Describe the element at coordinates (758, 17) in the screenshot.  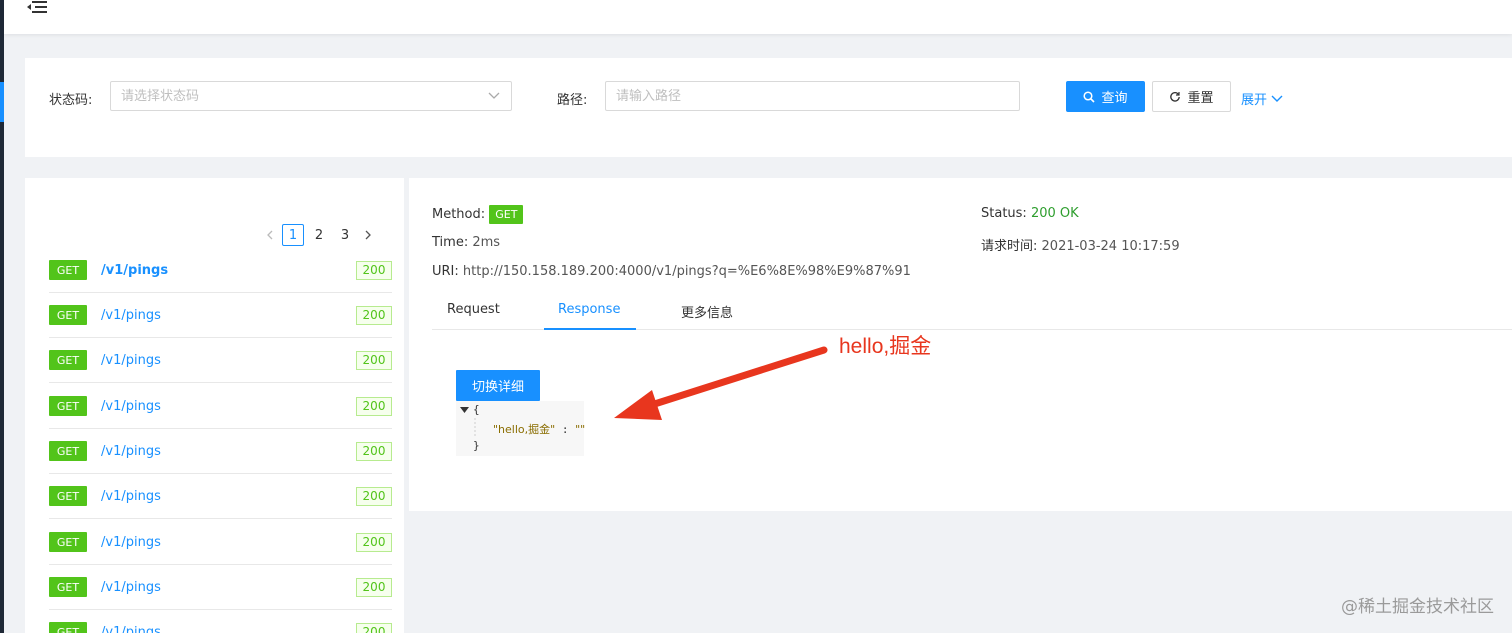
I see `top-bar` at that location.